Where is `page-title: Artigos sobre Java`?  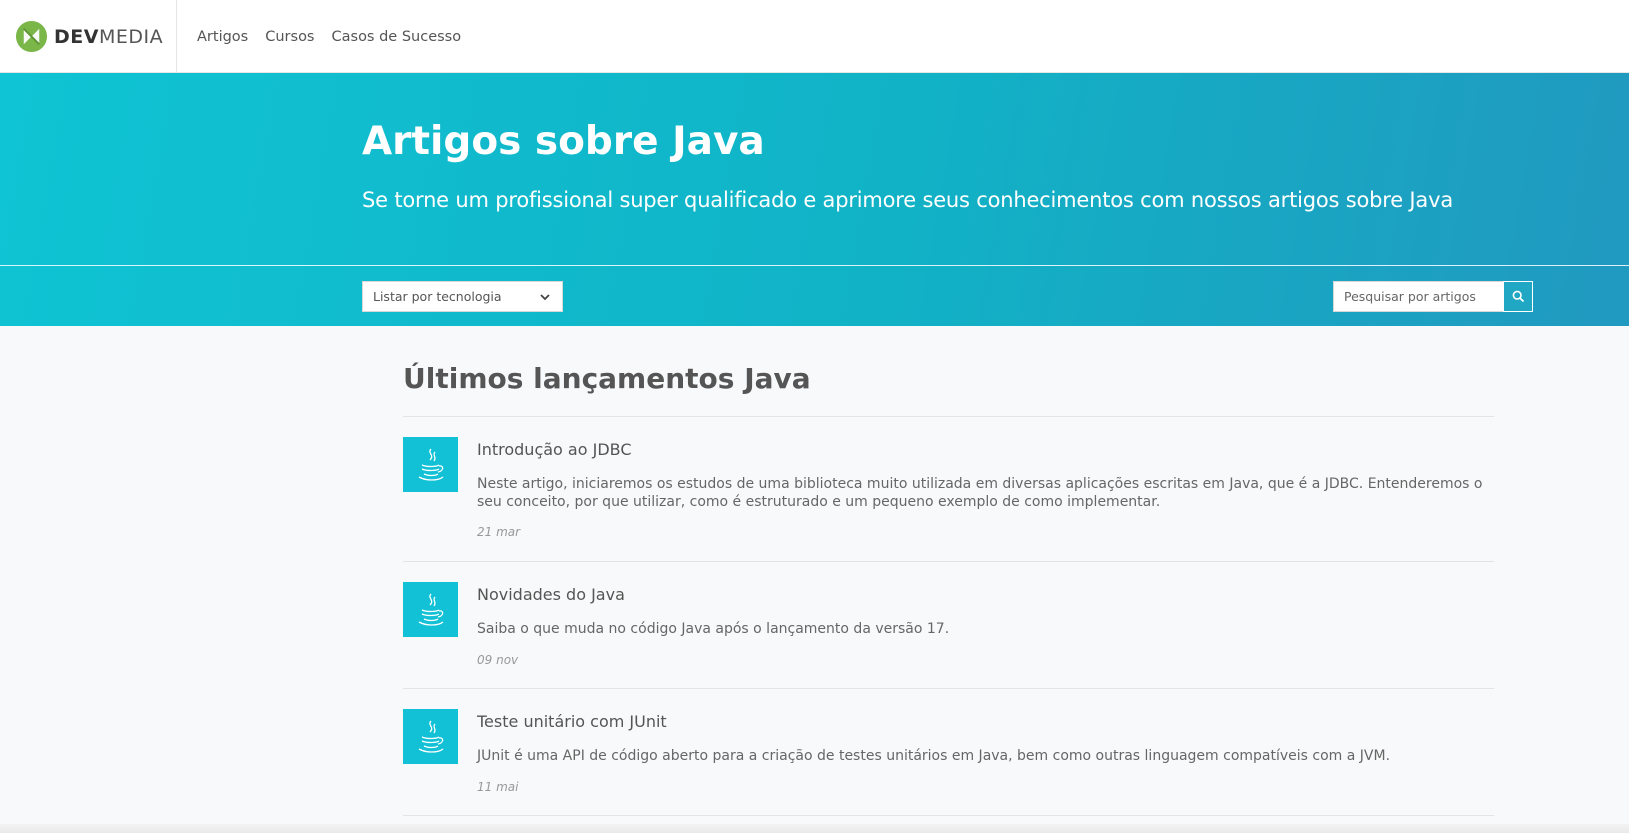 page-title: Artigos sobre Java is located at coordinates (563, 141).